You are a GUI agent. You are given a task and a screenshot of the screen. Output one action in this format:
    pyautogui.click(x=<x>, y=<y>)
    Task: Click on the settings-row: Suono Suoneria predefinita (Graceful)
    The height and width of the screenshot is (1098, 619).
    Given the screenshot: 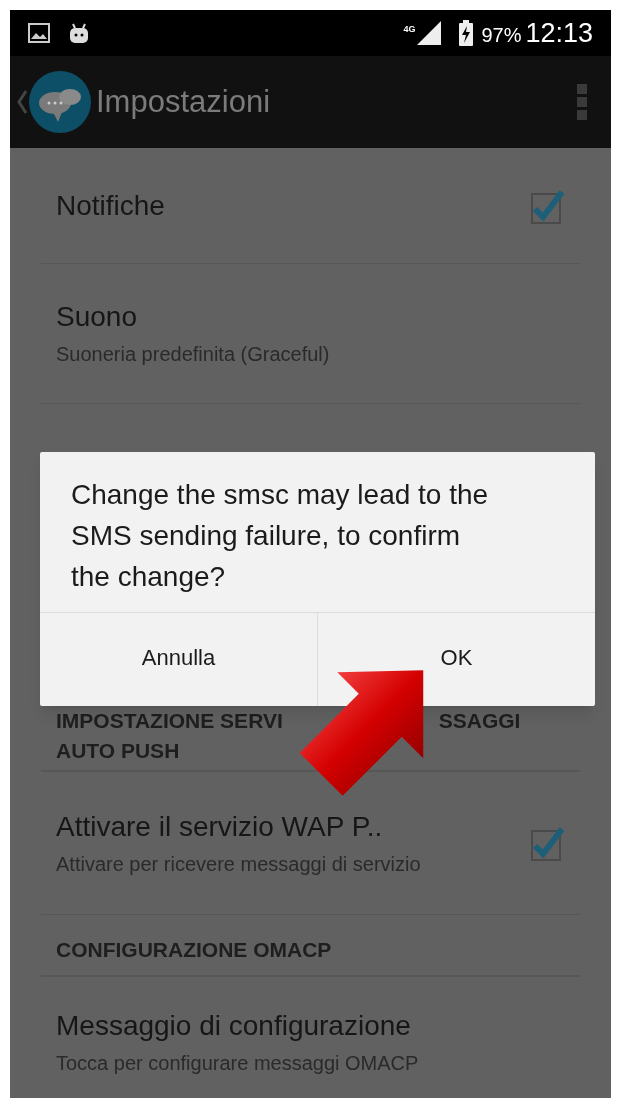 What is the action you would take?
    pyautogui.click(x=310, y=334)
    